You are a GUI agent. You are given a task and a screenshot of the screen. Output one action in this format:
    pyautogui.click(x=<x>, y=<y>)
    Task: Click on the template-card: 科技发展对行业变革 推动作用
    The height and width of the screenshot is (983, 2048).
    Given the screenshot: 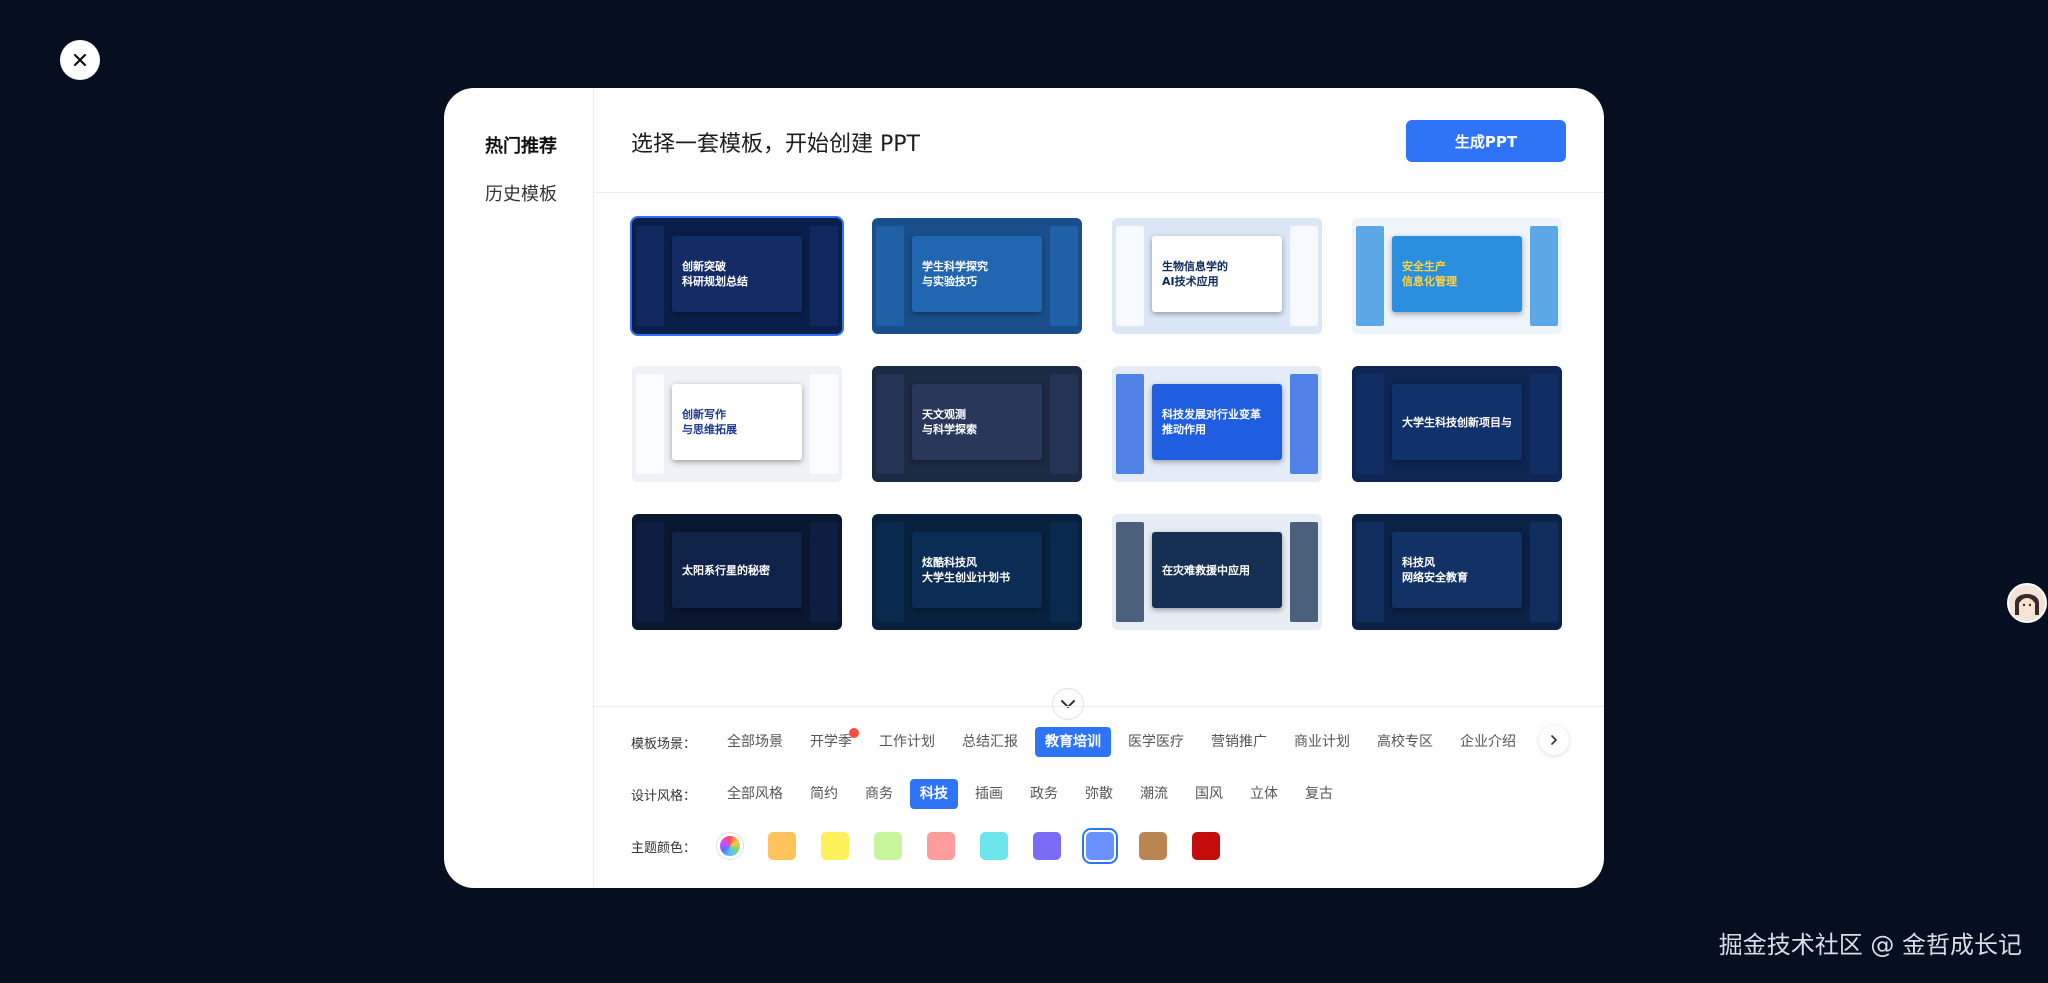 What is the action you would take?
    pyautogui.click(x=1217, y=424)
    